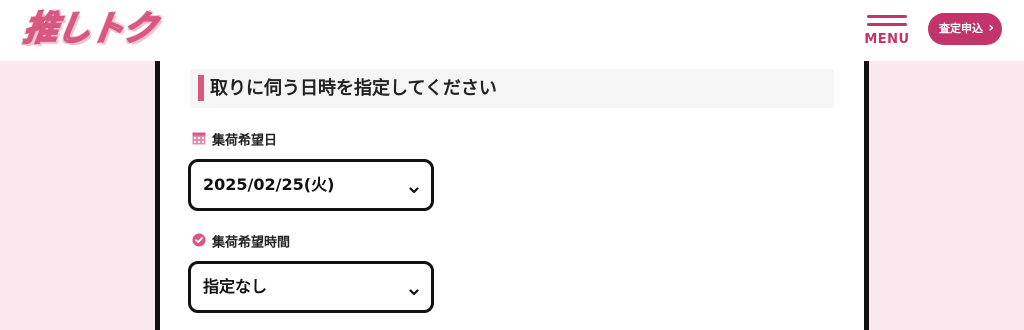 The image size is (1024, 330). I want to click on site-logo: 推しトク, so click(90, 29).